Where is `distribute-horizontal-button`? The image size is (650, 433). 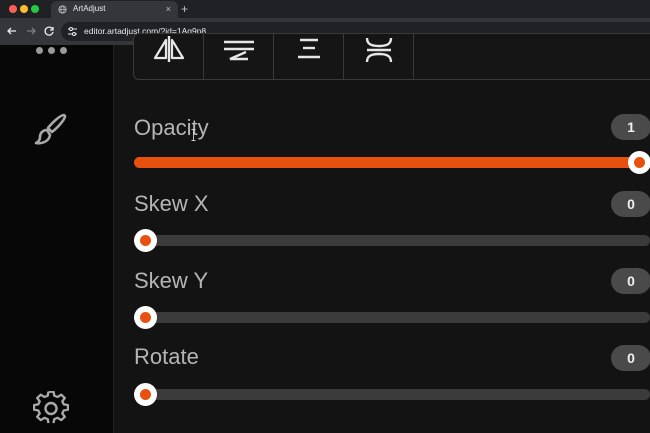
distribute-horizontal-button is located at coordinates (309, 56).